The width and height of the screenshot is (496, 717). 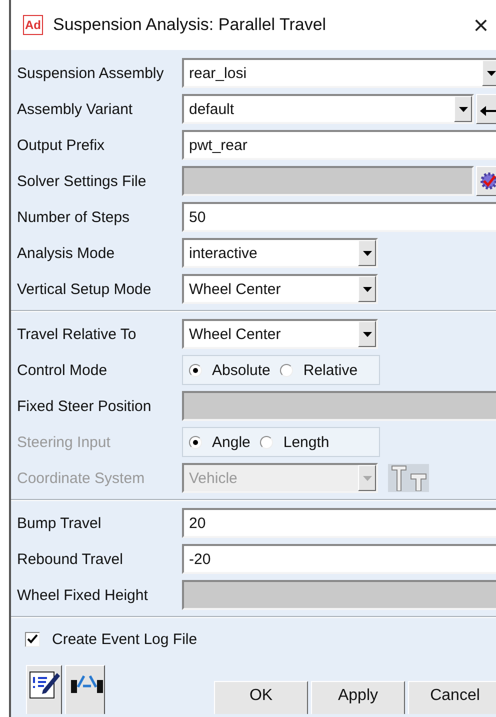 I want to click on settings-button, so click(x=486, y=181).